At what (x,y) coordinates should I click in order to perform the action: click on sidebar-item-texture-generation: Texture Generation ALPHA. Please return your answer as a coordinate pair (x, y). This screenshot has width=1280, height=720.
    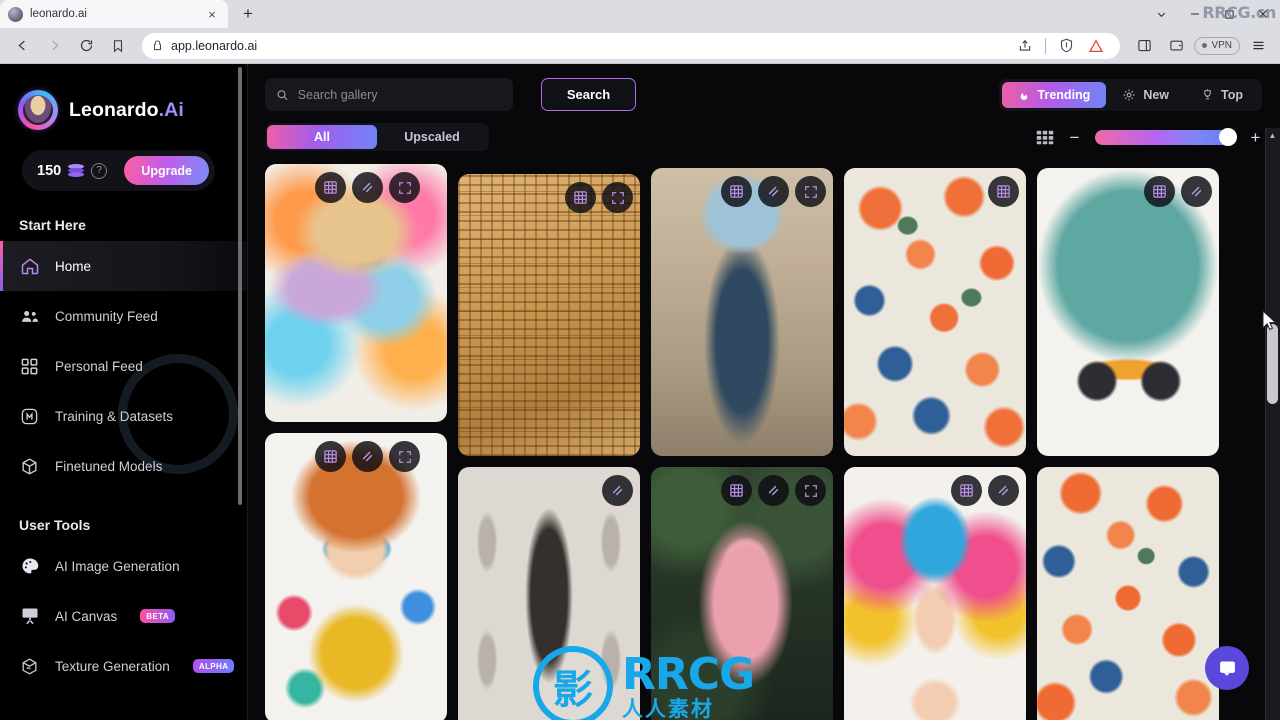
    Looking at the image, I should click on (123, 666).